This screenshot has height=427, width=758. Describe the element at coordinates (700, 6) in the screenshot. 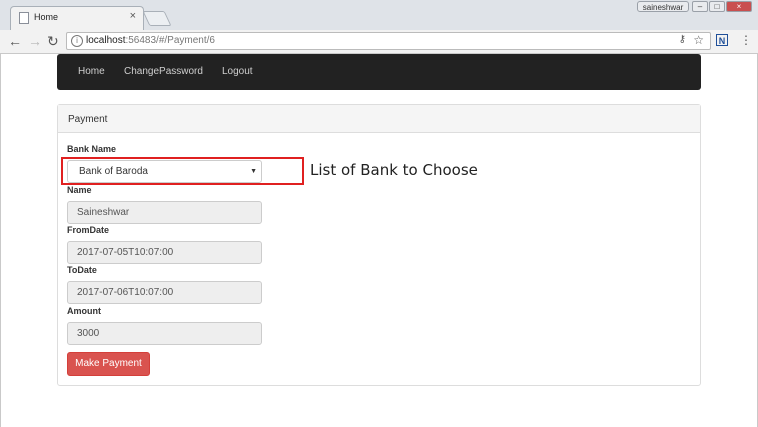

I see `minimize-button: –` at that location.